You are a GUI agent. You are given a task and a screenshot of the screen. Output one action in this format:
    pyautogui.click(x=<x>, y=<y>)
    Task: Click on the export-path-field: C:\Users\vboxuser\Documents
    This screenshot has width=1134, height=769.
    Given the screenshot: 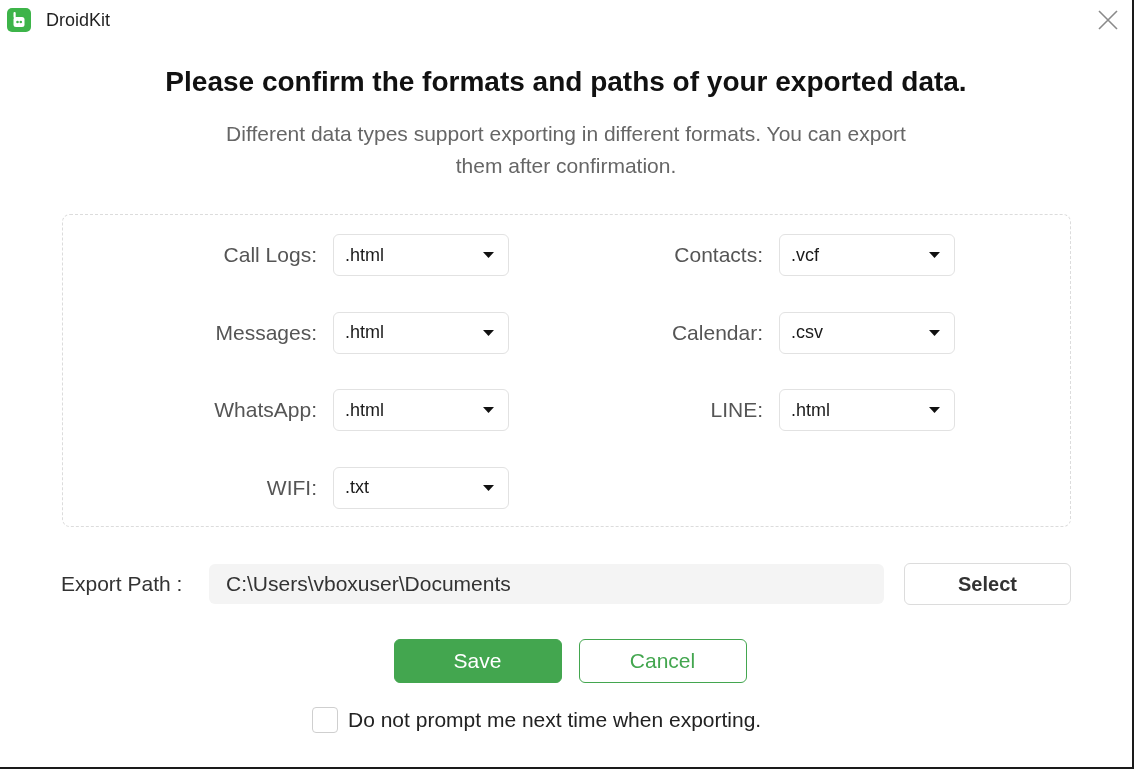 What is the action you would take?
    pyautogui.click(x=546, y=584)
    